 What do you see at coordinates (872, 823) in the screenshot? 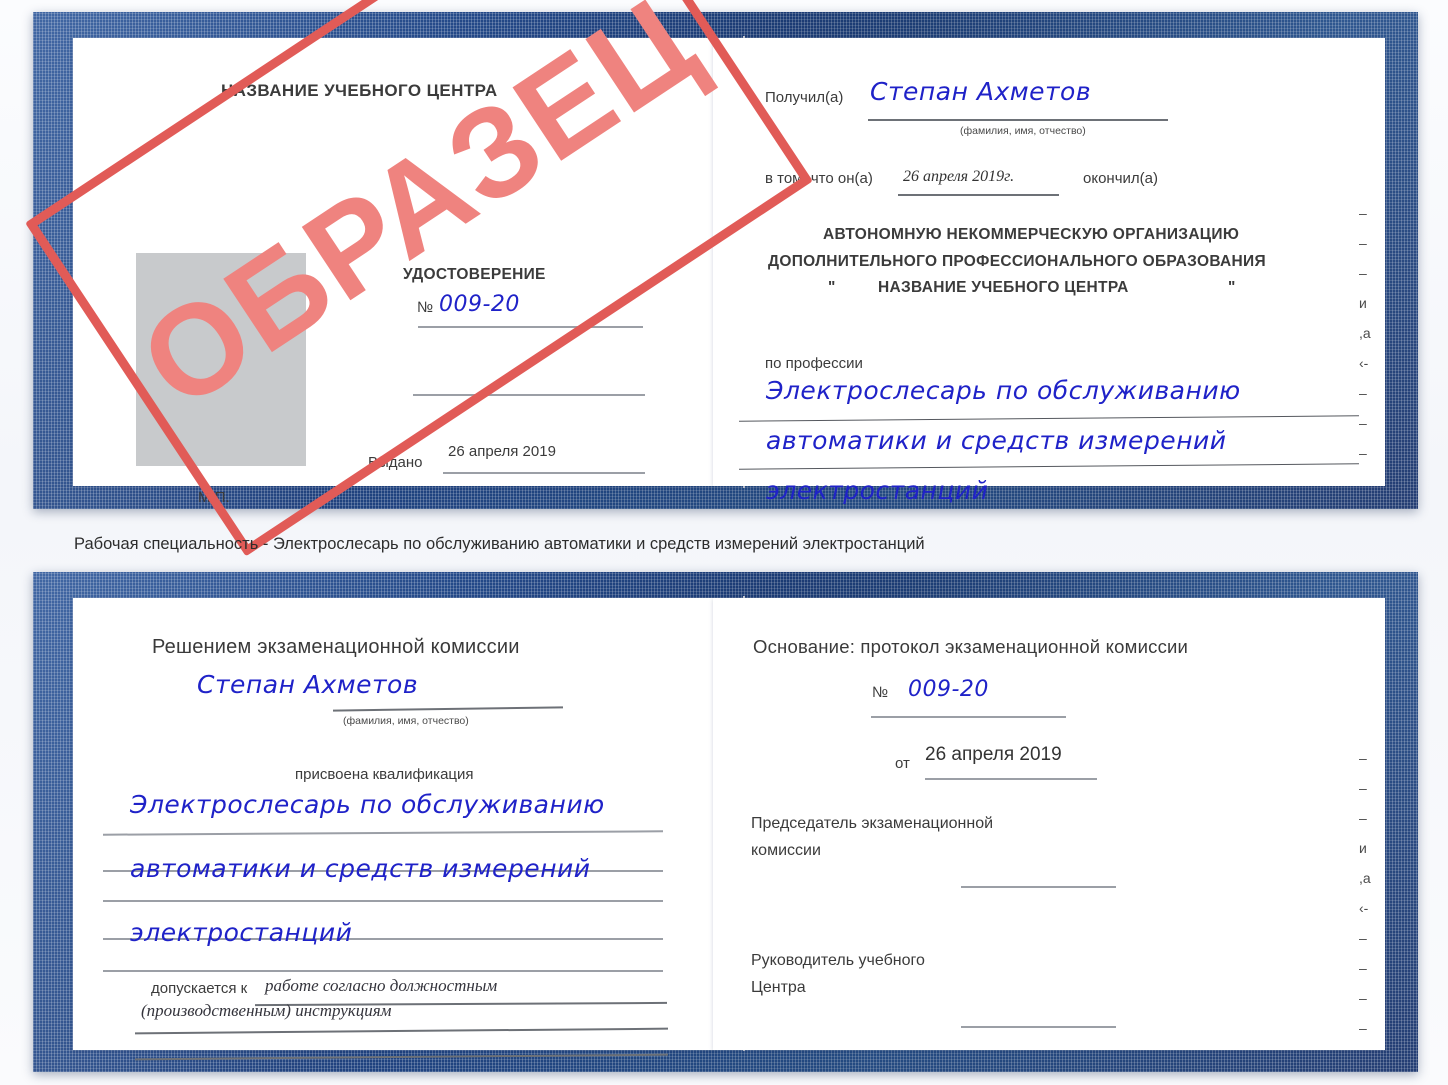
I see `chairman-line-1: Председатель экзаменационной` at bounding box center [872, 823].